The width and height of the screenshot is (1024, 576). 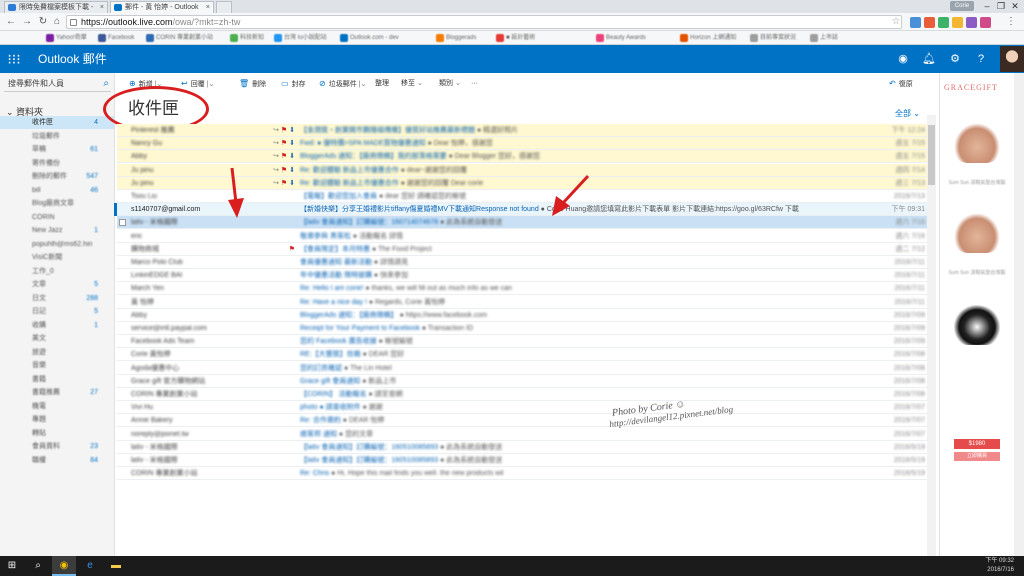 What do you see at coordinates (64, 566) in the screenshot?
I see `chrome-icon: ◉` at bounding box center [64, 566].